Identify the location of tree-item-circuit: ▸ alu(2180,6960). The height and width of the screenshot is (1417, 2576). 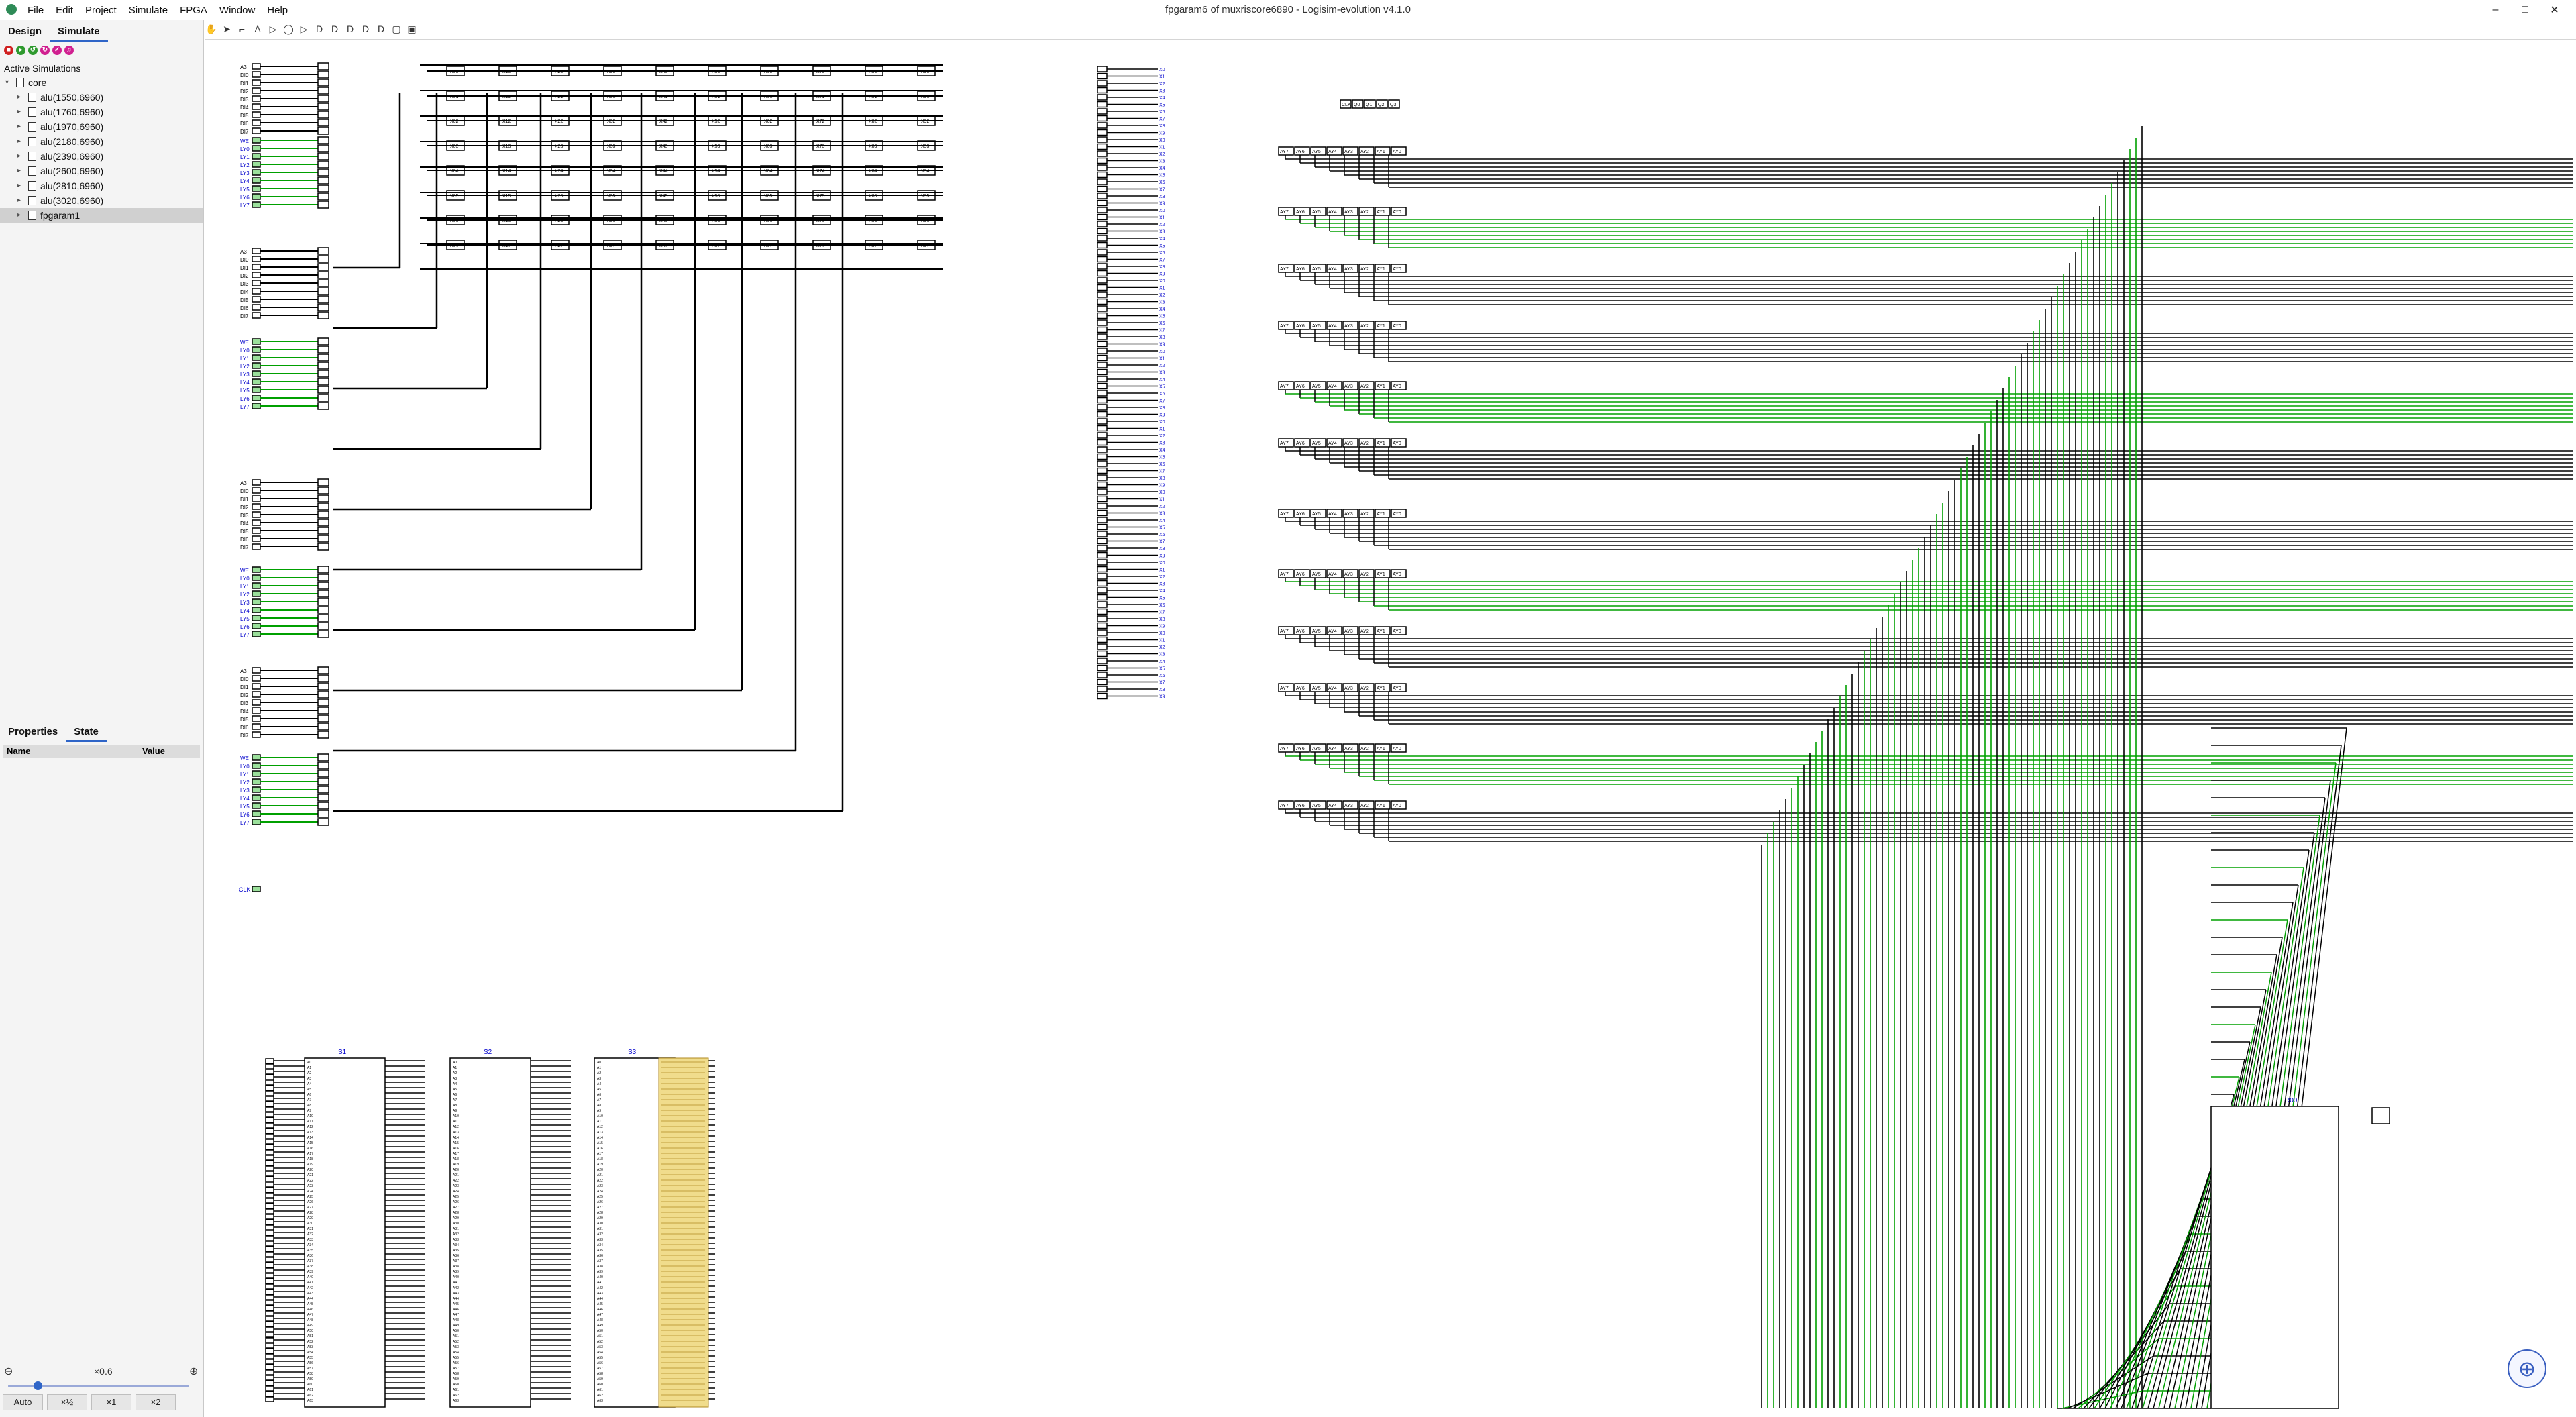
(101, 141).